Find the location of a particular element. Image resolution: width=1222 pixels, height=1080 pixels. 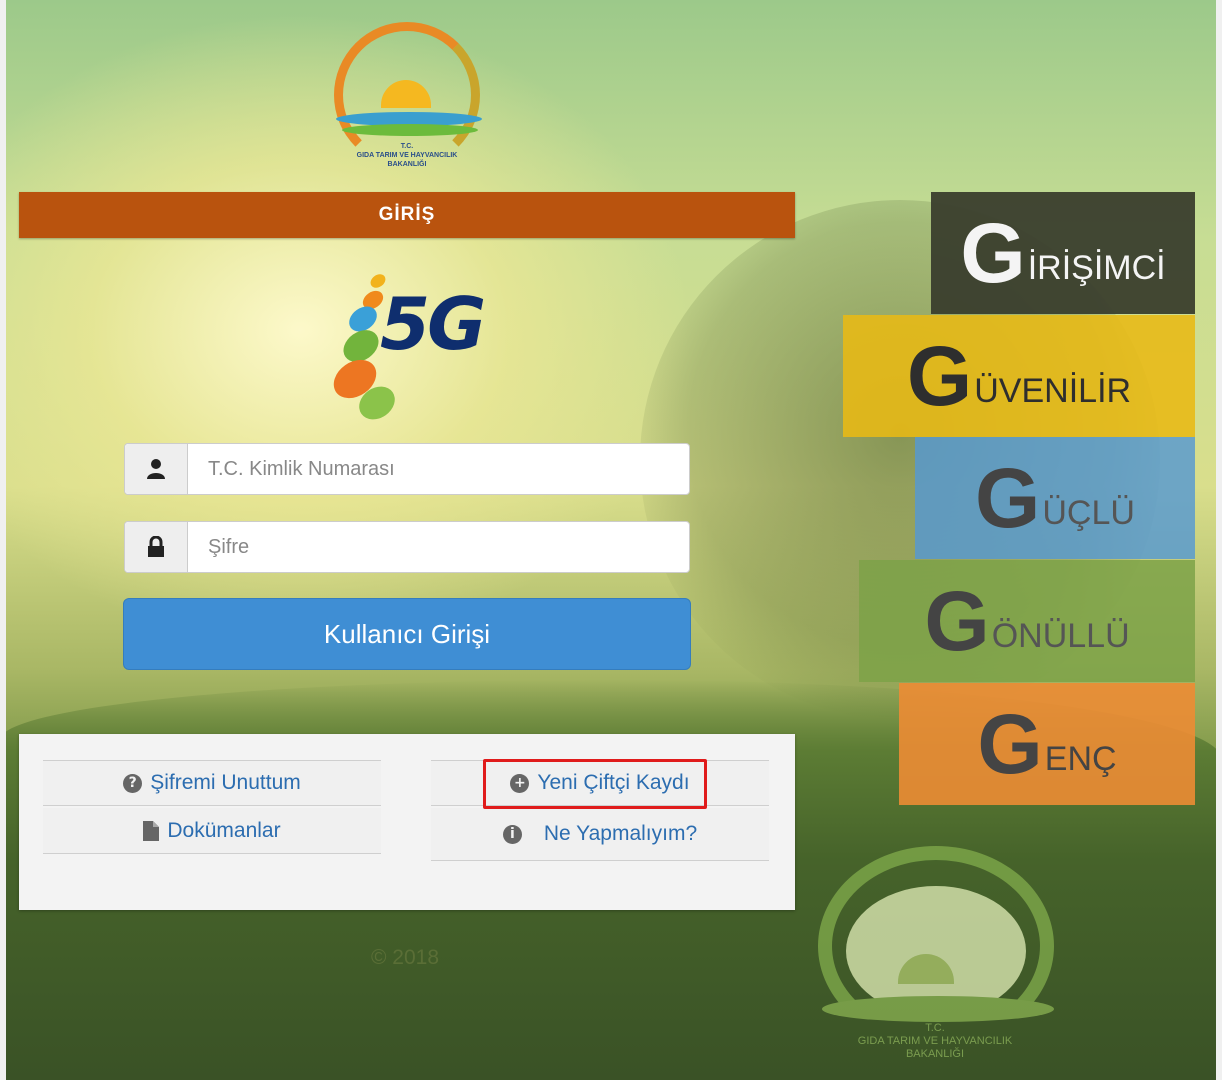

login-header: GİRİŞ is located at coordinates (407, 215).